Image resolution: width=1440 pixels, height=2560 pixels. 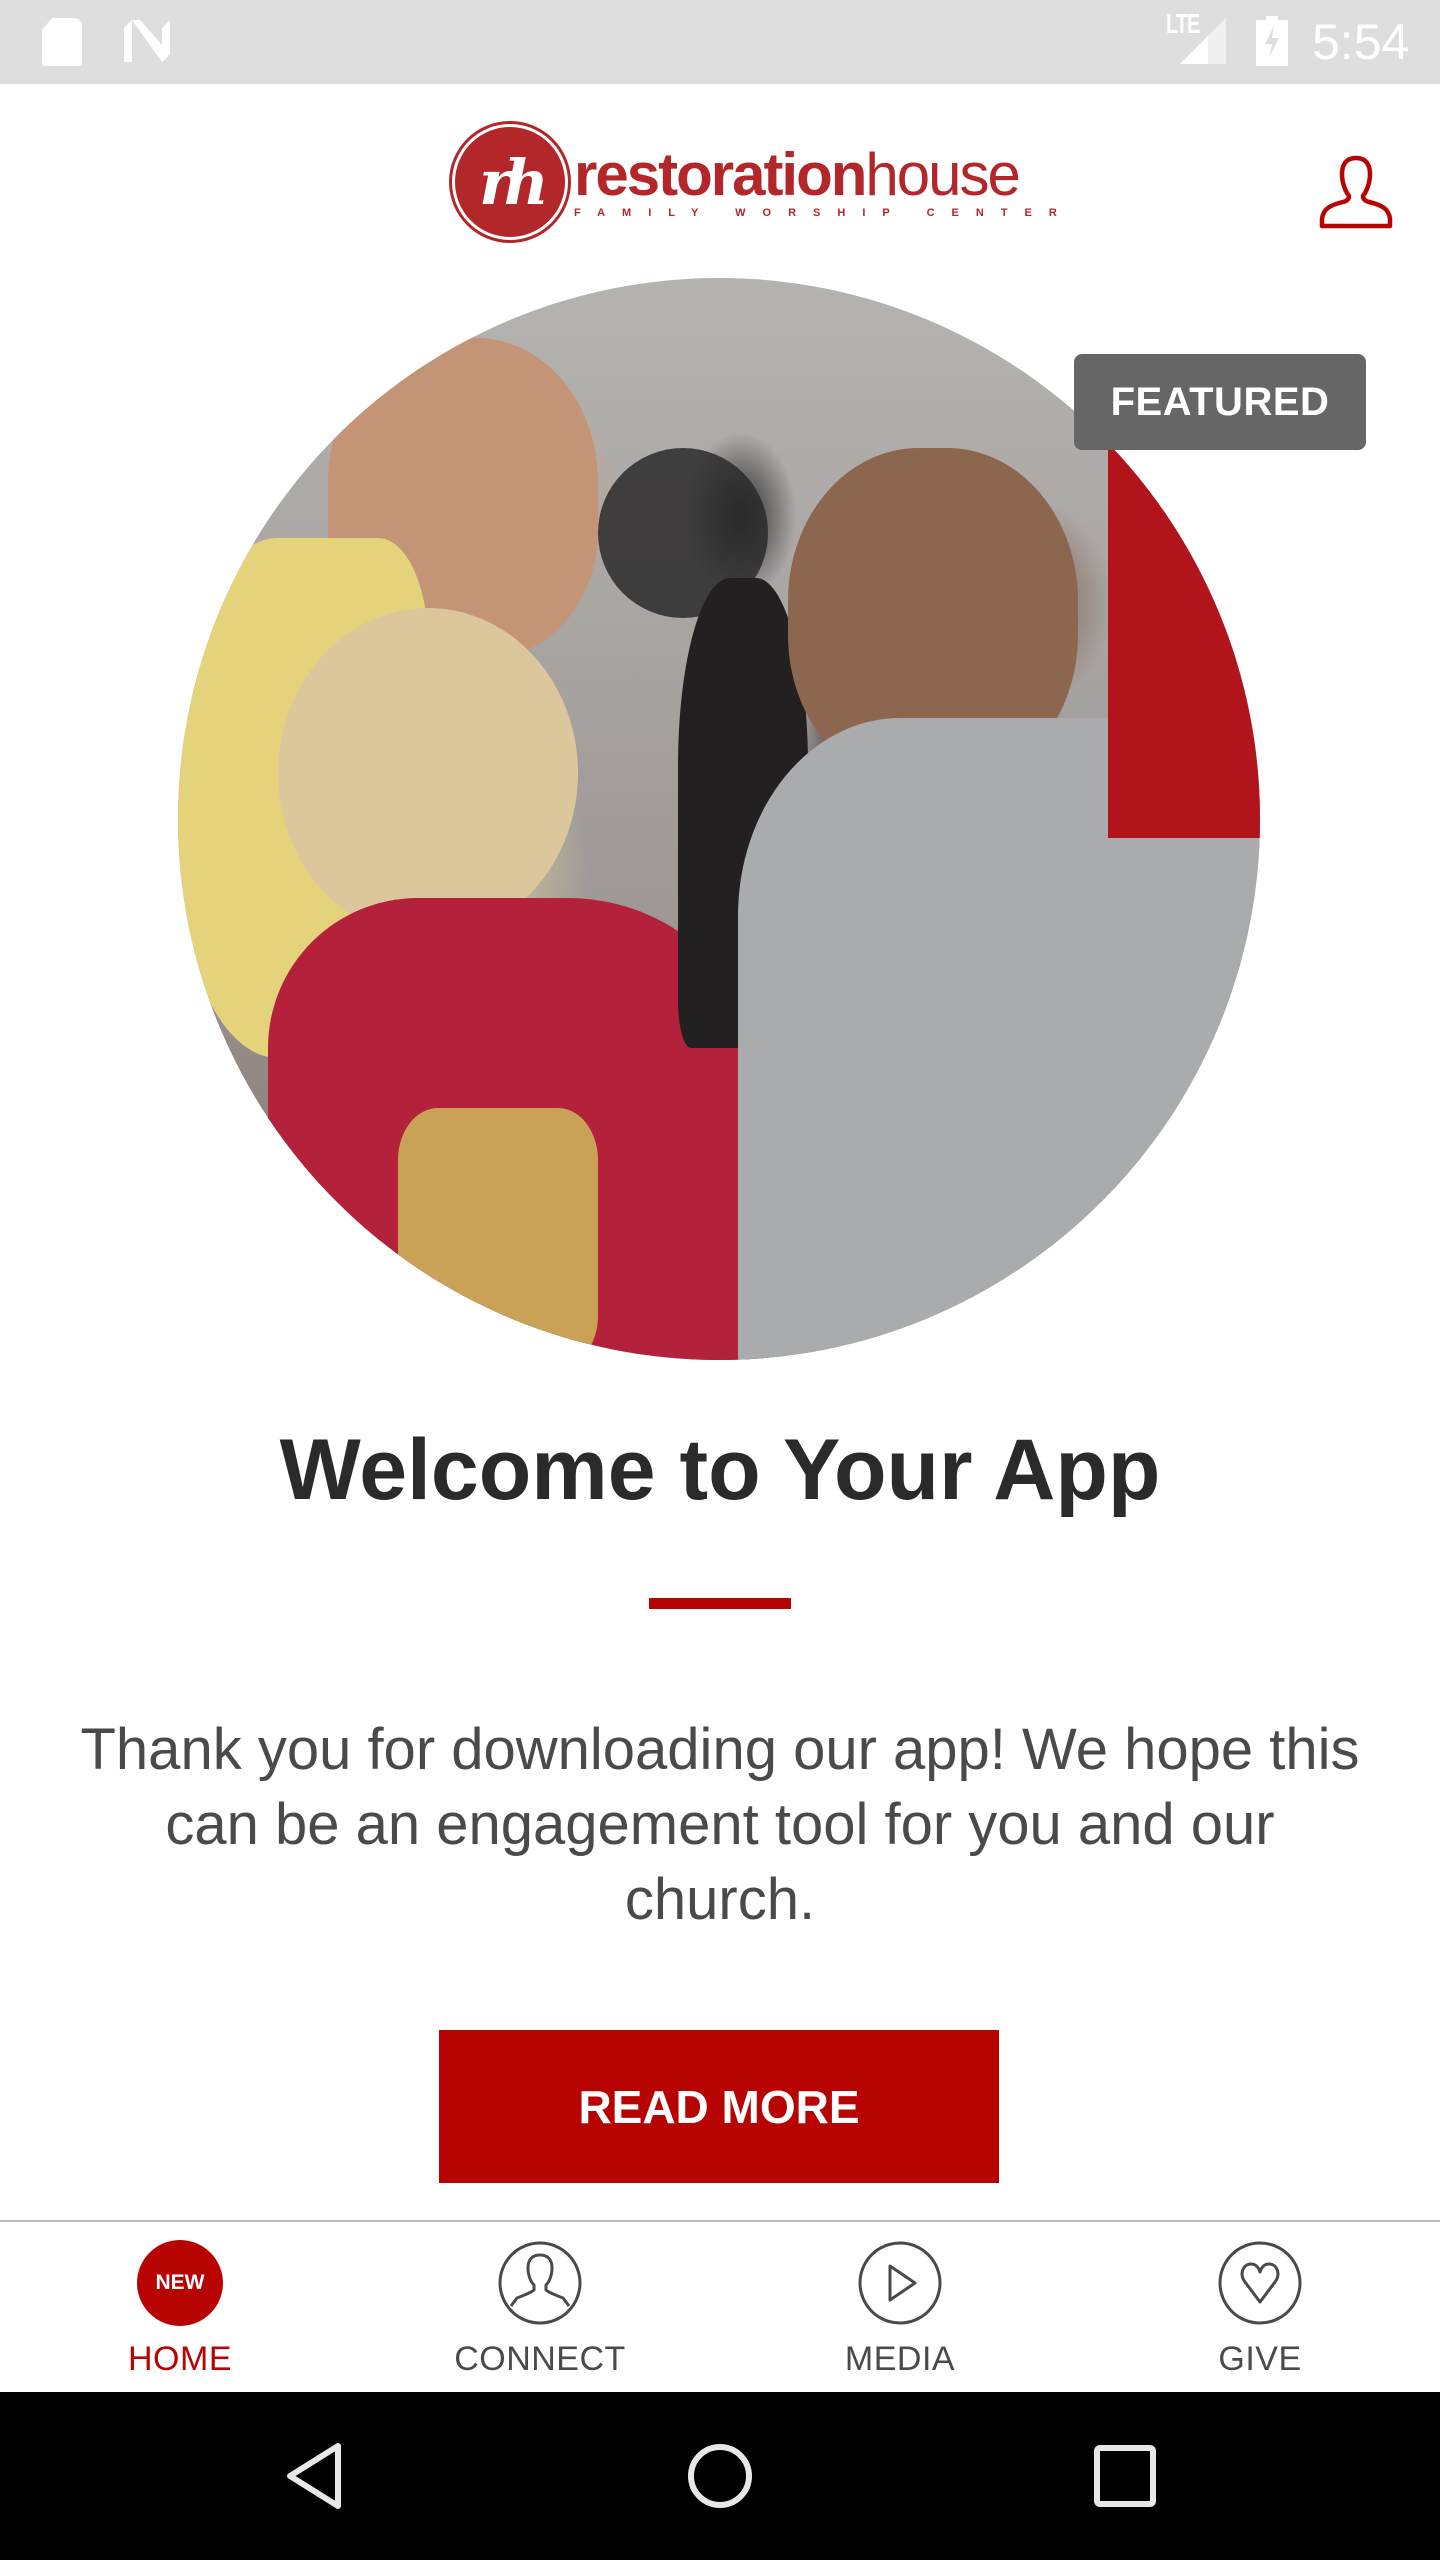 What do you see at coordinates (428, 773) in the screenshot?
I see `photo-person-hair` at bounding box center [428, 773].